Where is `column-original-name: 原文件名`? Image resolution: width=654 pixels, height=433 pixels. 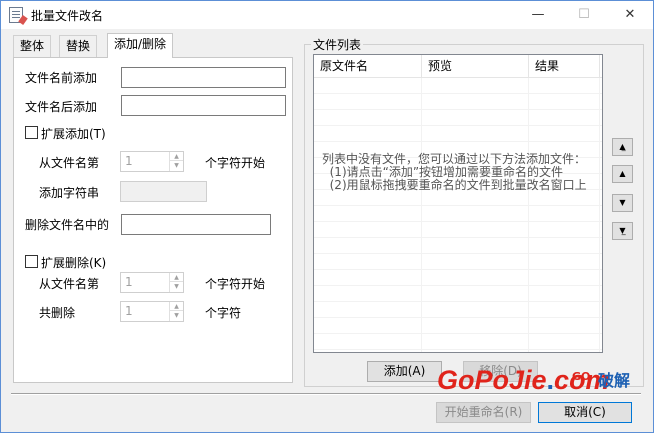 column-original-name: 原文件名 is located at coordinates (368, 66).